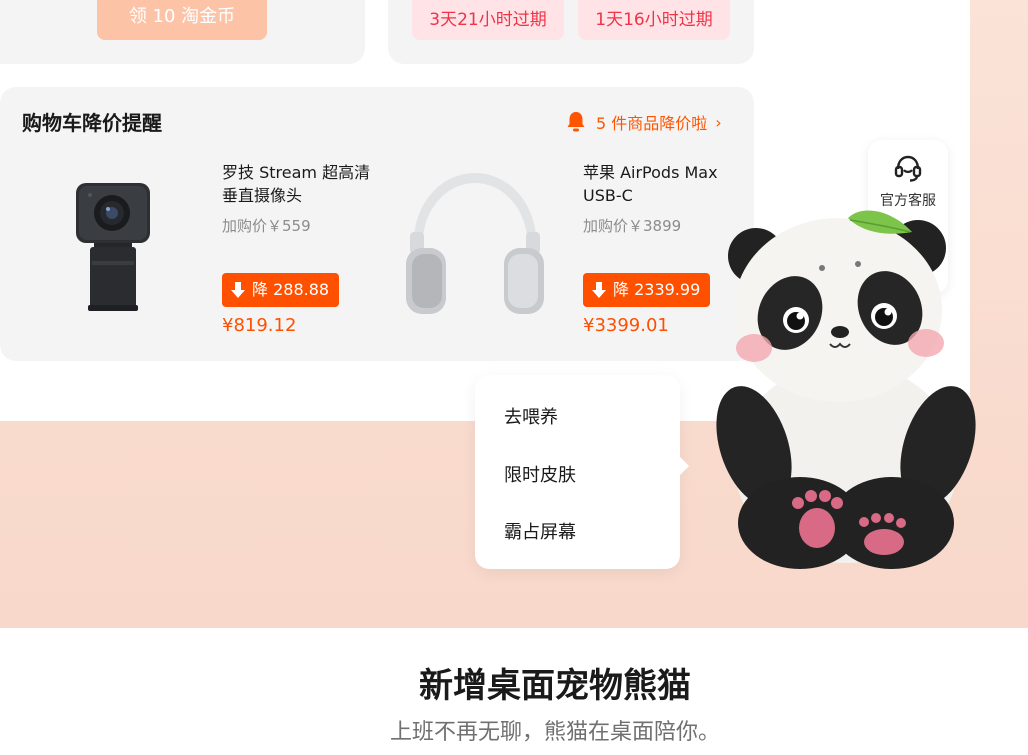  I want to click on product-name: 罗技 Stream 超高清垂直摄像头, so click(297, 184).